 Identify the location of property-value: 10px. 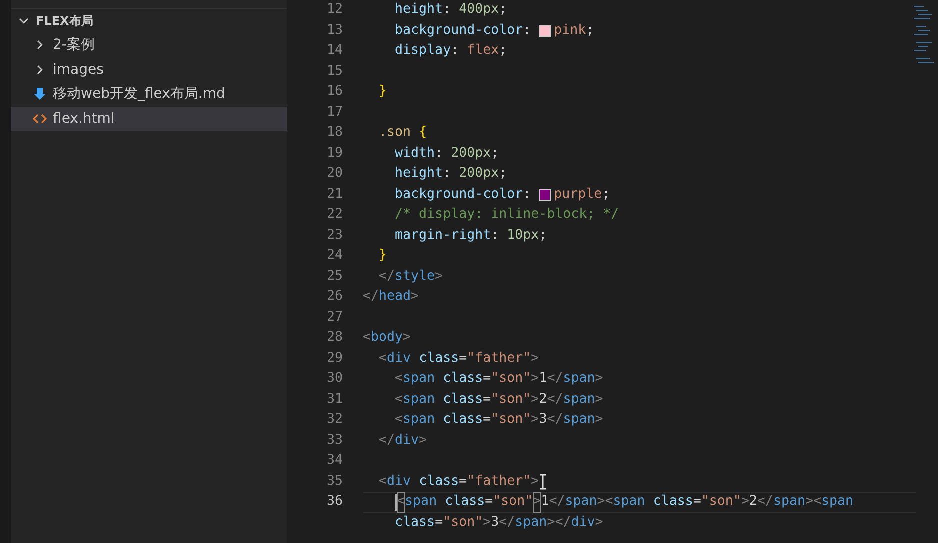
(523, 235).